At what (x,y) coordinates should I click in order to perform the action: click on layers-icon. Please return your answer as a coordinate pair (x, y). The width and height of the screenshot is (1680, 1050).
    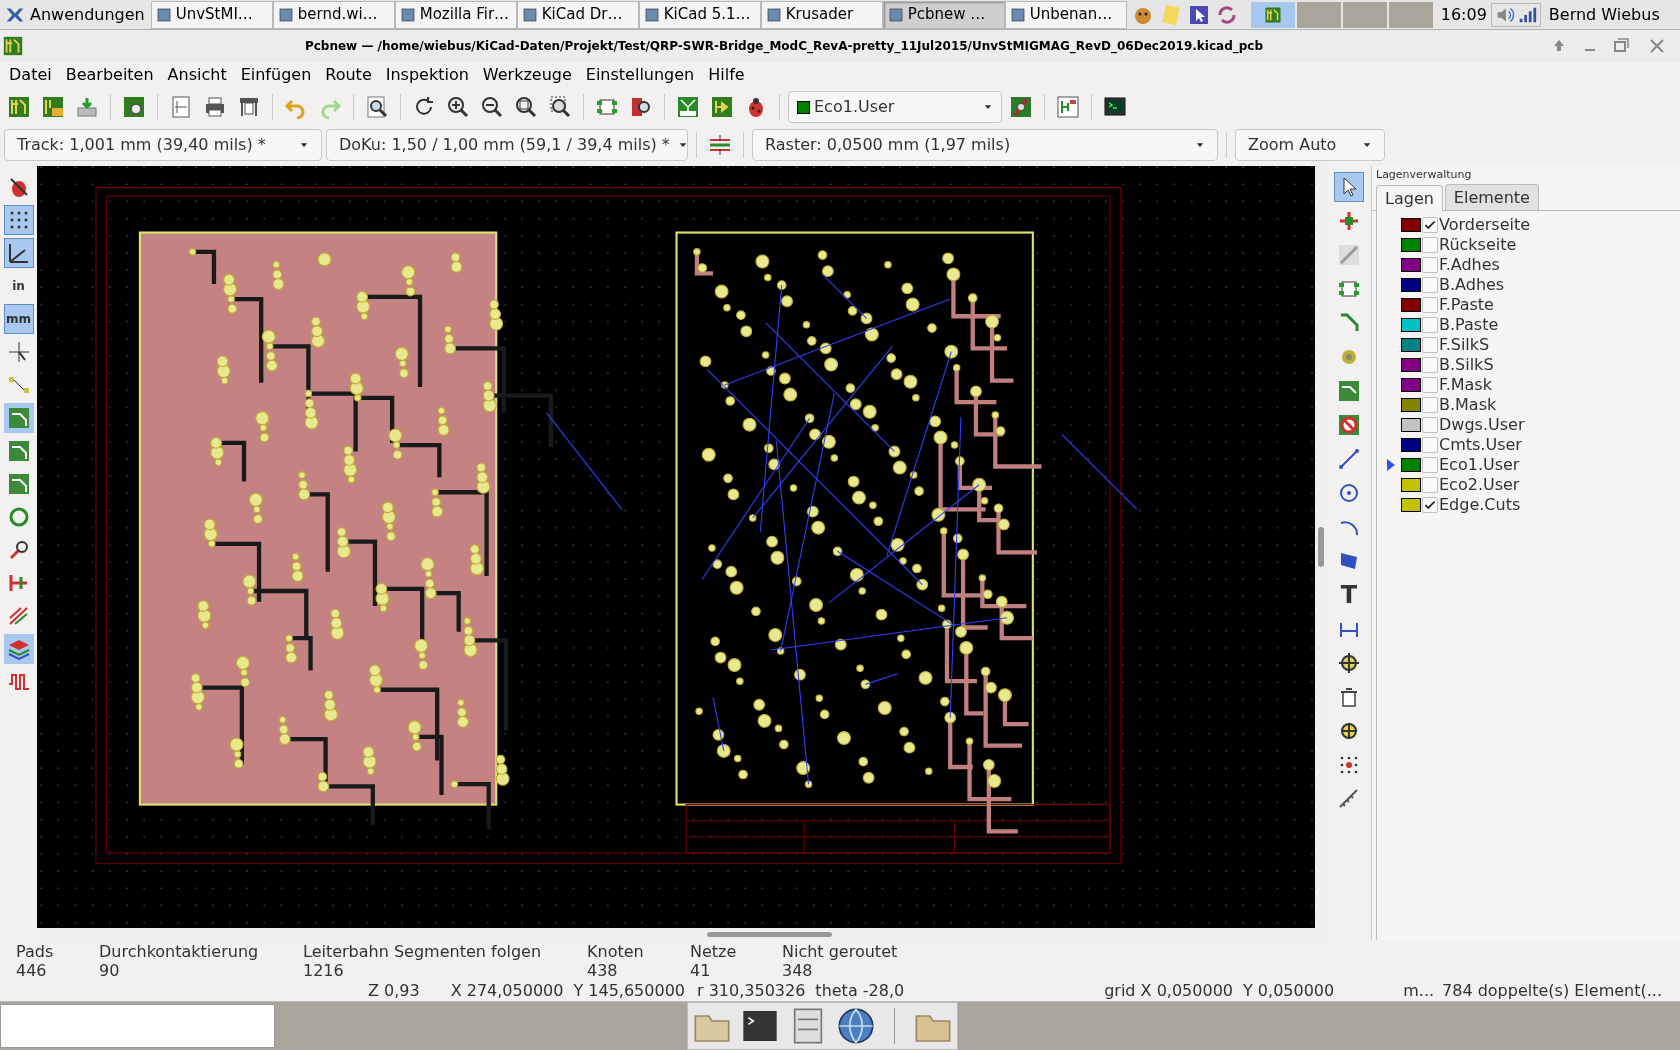
    Looking at the image, I should click on (18, 649).